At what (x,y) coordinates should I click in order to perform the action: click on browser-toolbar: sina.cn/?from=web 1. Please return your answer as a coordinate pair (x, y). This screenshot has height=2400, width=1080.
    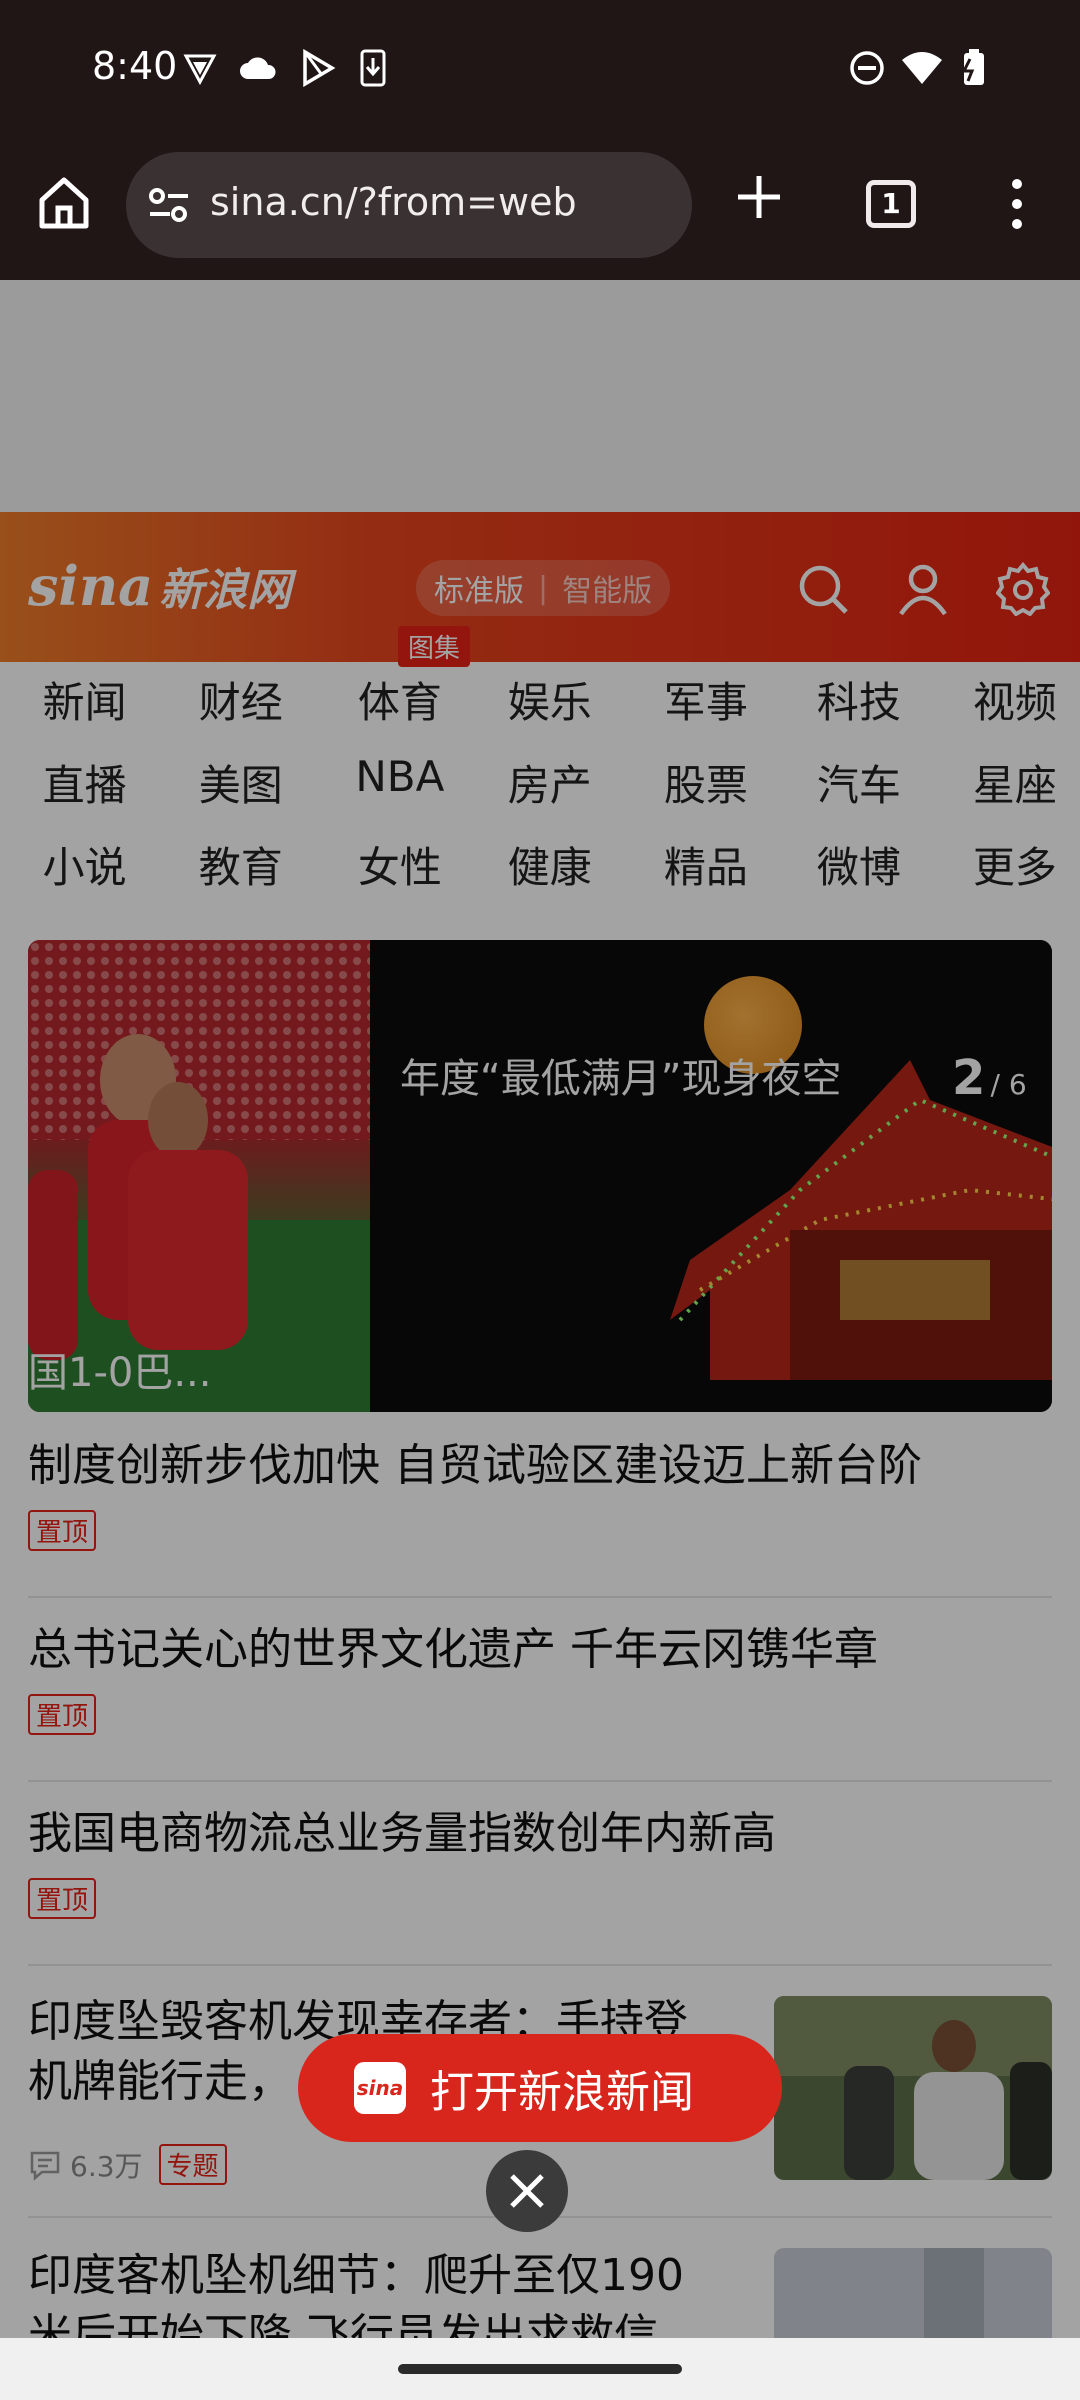
    Looking at the image, I should click on (540, 205).